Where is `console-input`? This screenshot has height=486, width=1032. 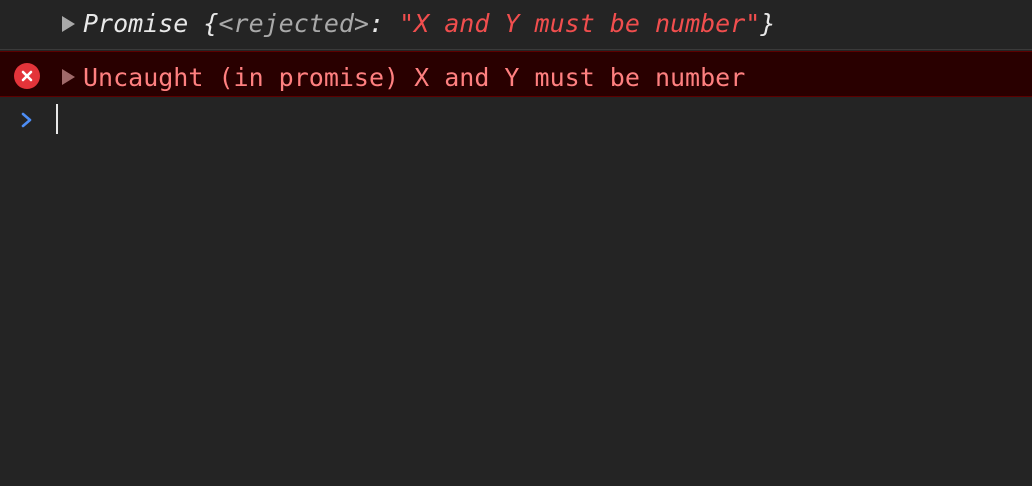 console-input is located at coordinates (535, 121).